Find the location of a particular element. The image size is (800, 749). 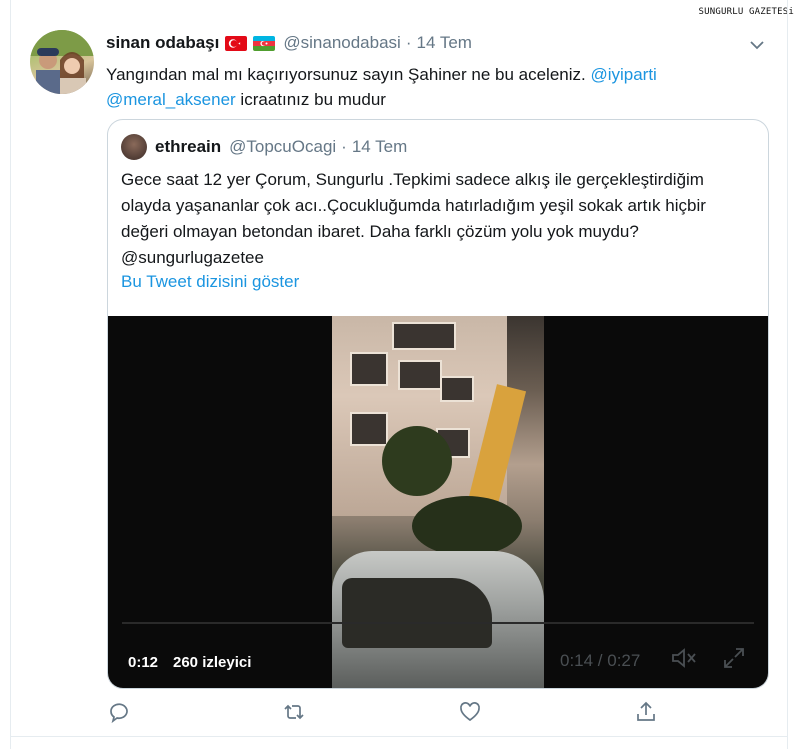

heart-icon is located at coordinates (470, 712).